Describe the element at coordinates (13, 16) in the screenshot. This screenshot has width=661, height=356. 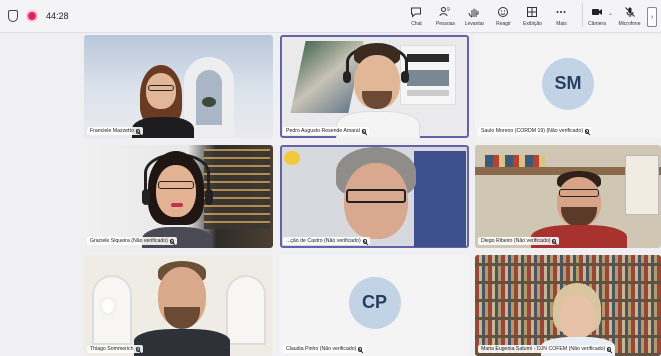
I see `shield-icon` at that location.